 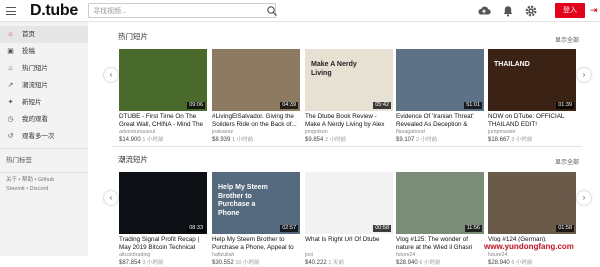 What do you see at coordinates (314, 139) in the screenshot?
I see `video-value: $9.854` at bounding box center [314, 139].